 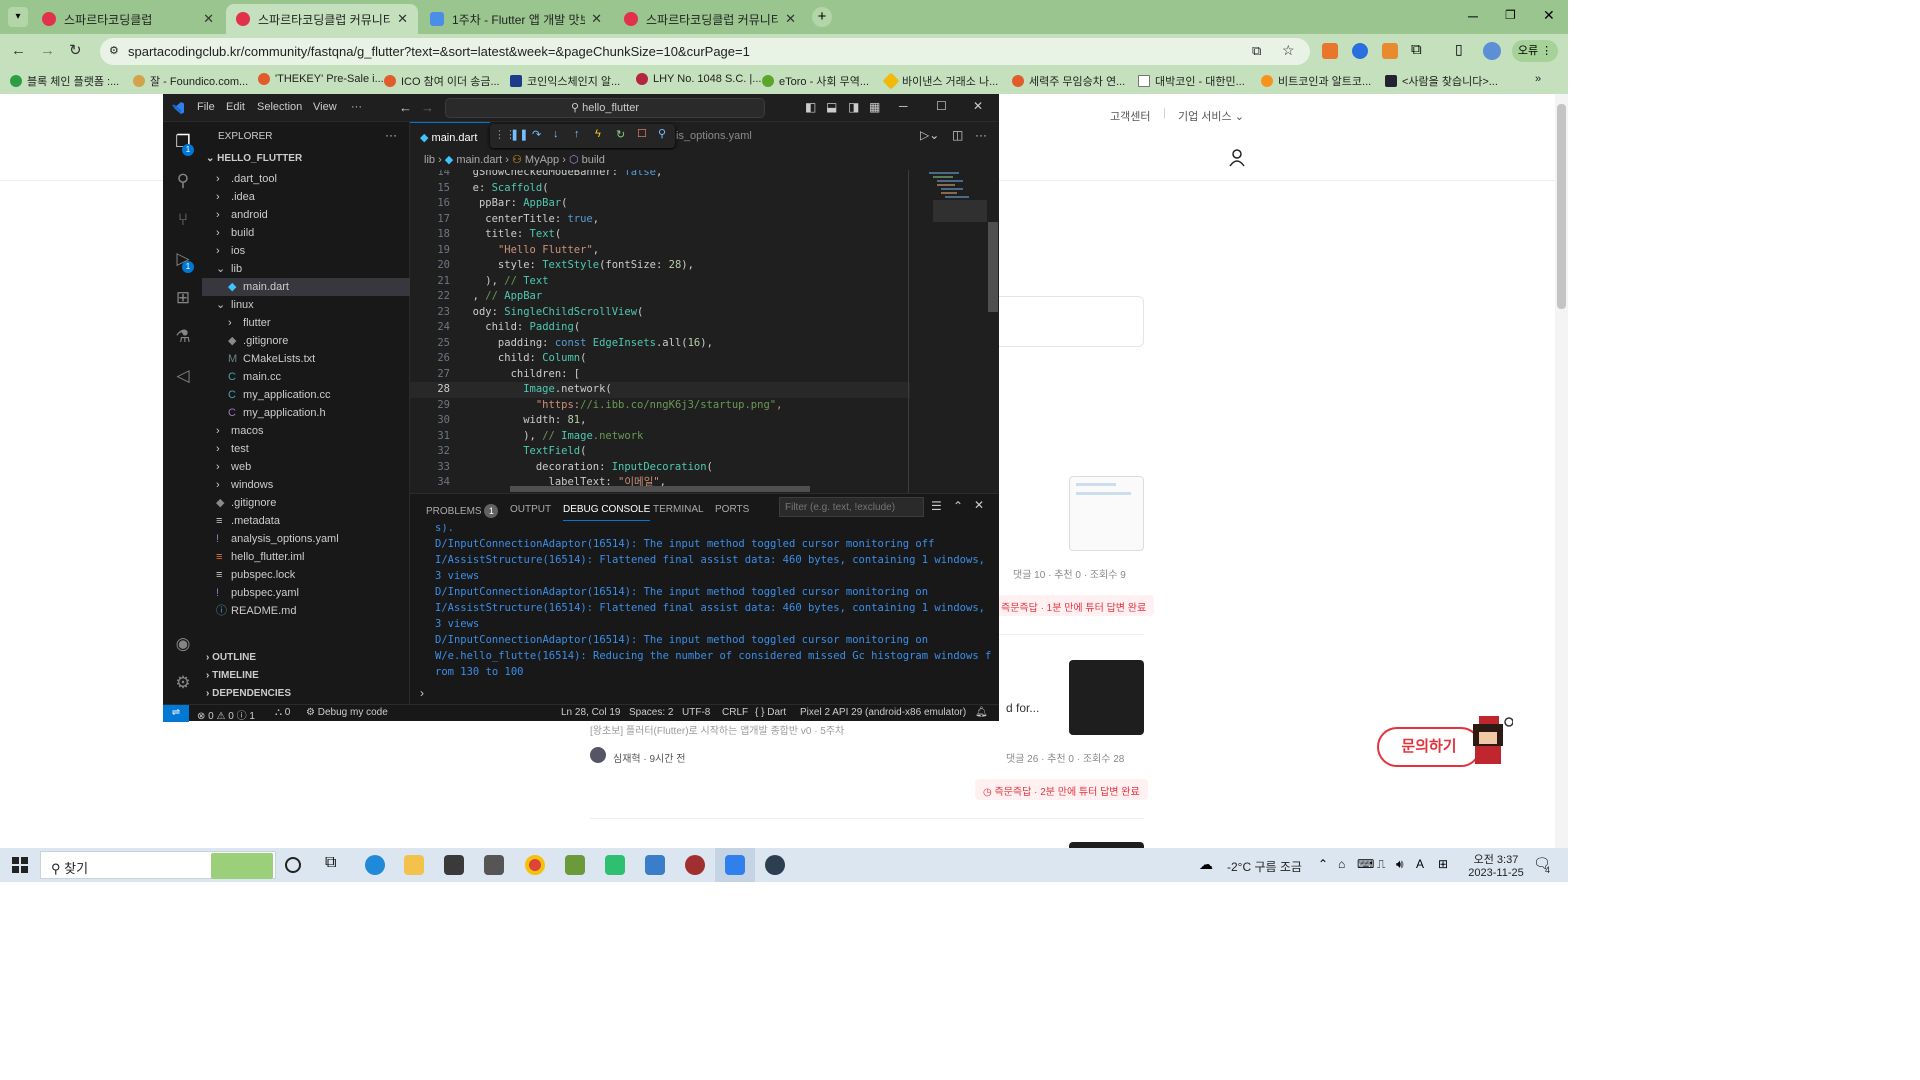 I want to click on install-icon: ⧉, so click(x=1256, y=51).